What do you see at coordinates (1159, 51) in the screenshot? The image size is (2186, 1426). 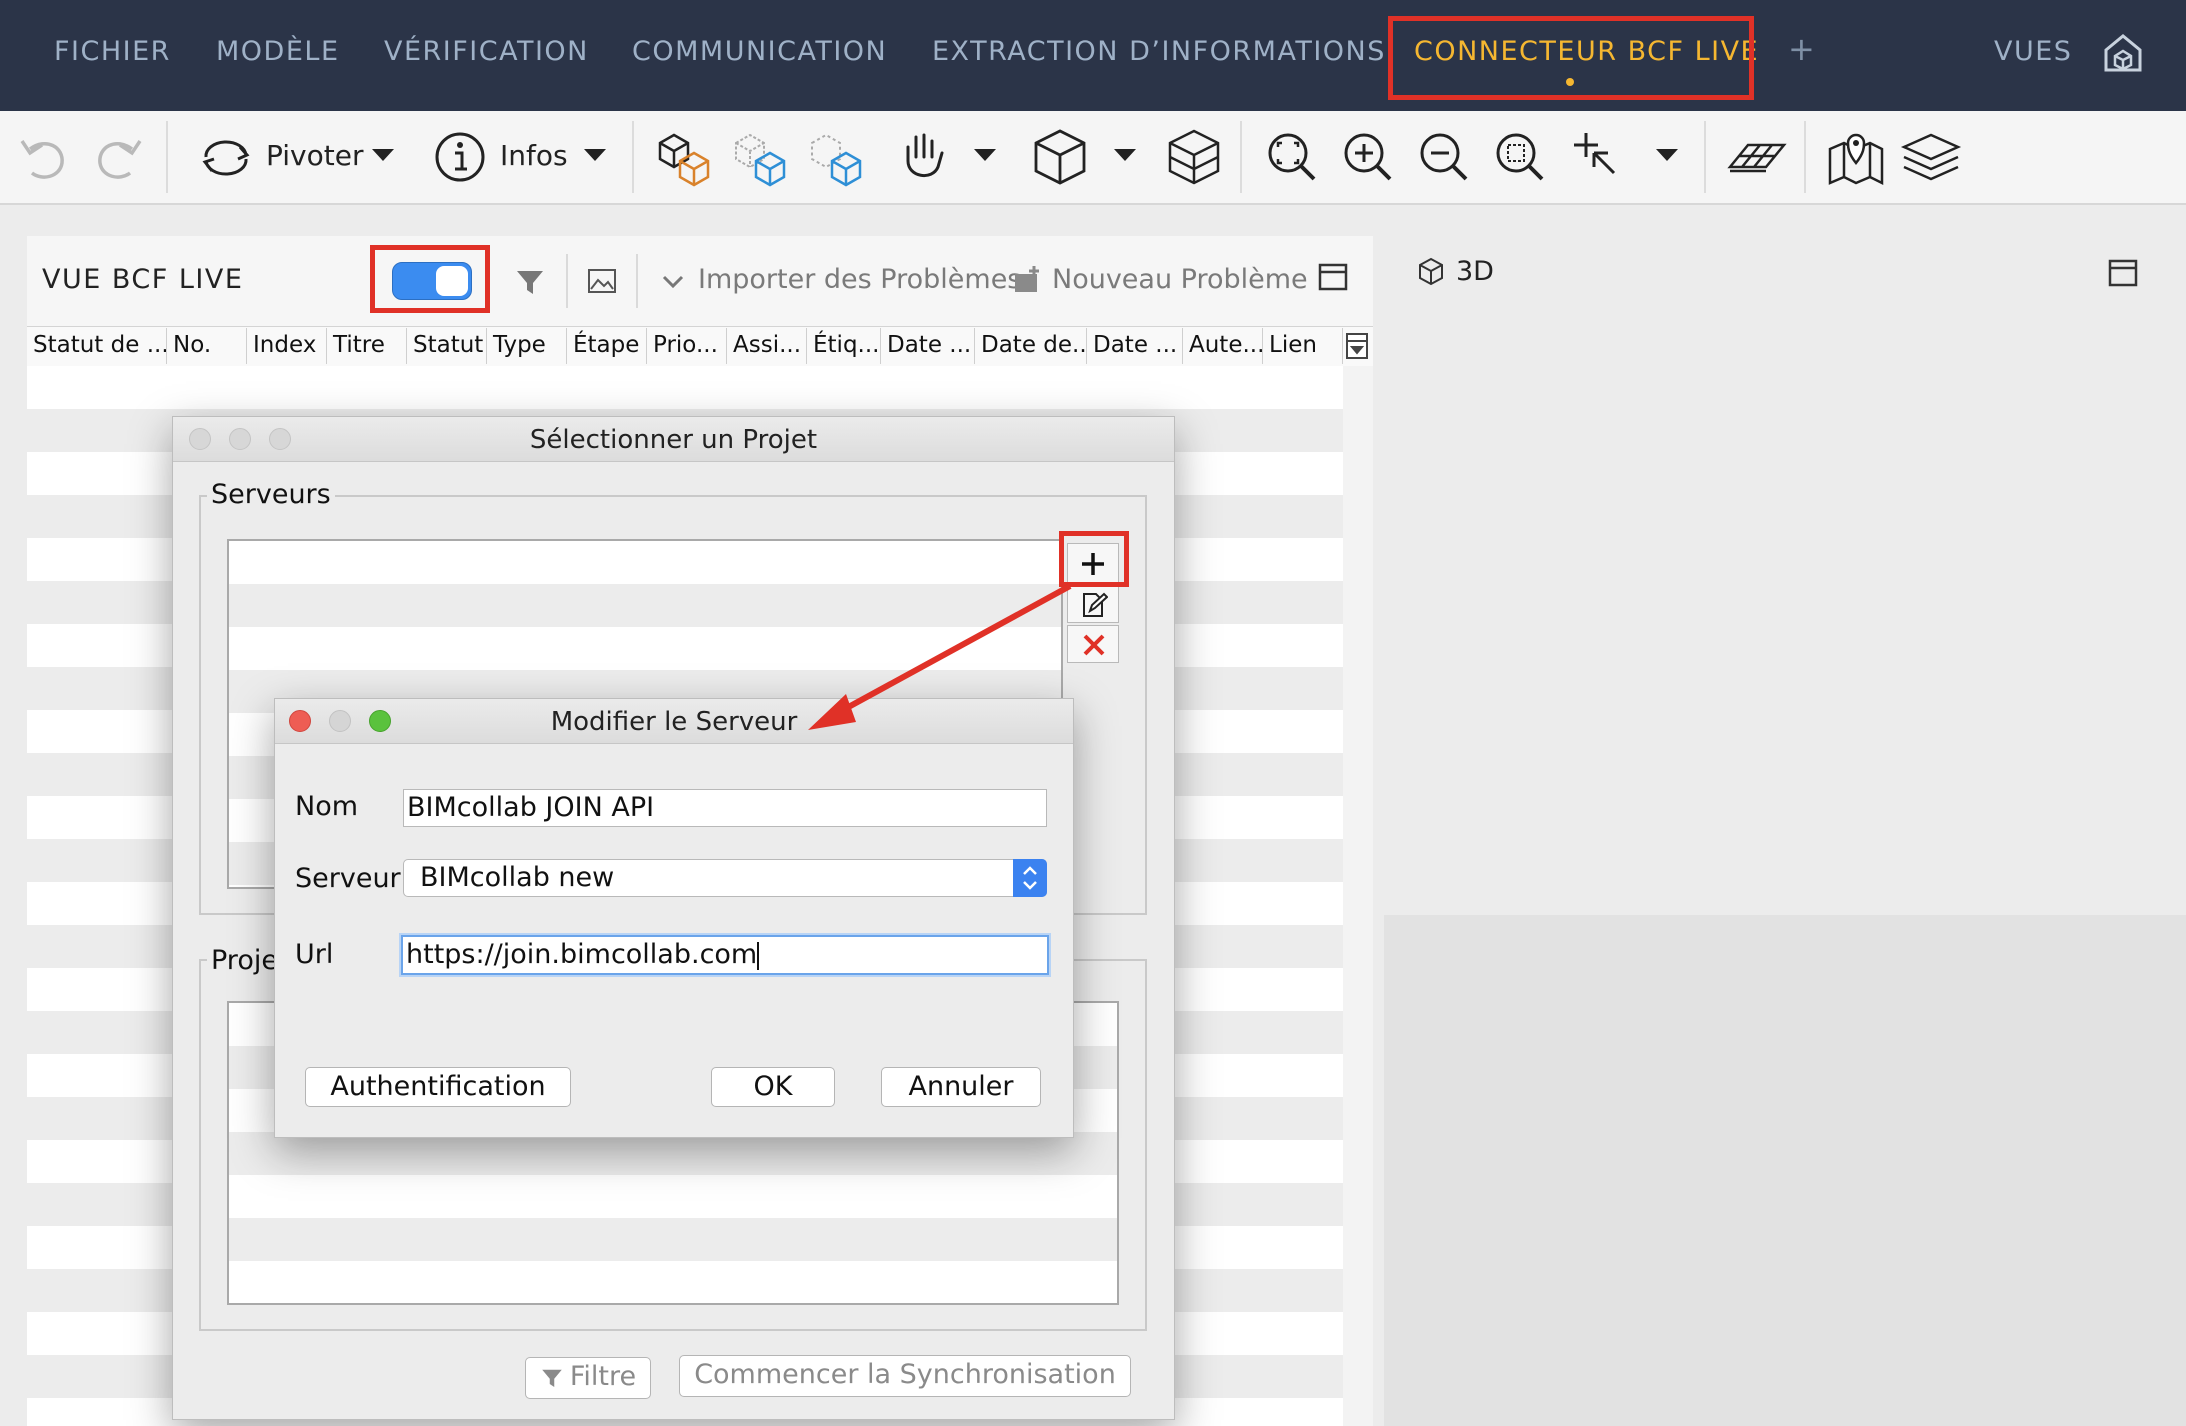 I see `menu-extraction: EXTRACTION D’INFORMATIONS` at bounding box center [1159, 51].